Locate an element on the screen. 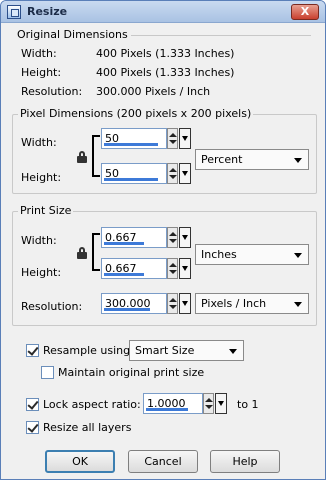  window-title: Resize is located at coordinates (47, 11).